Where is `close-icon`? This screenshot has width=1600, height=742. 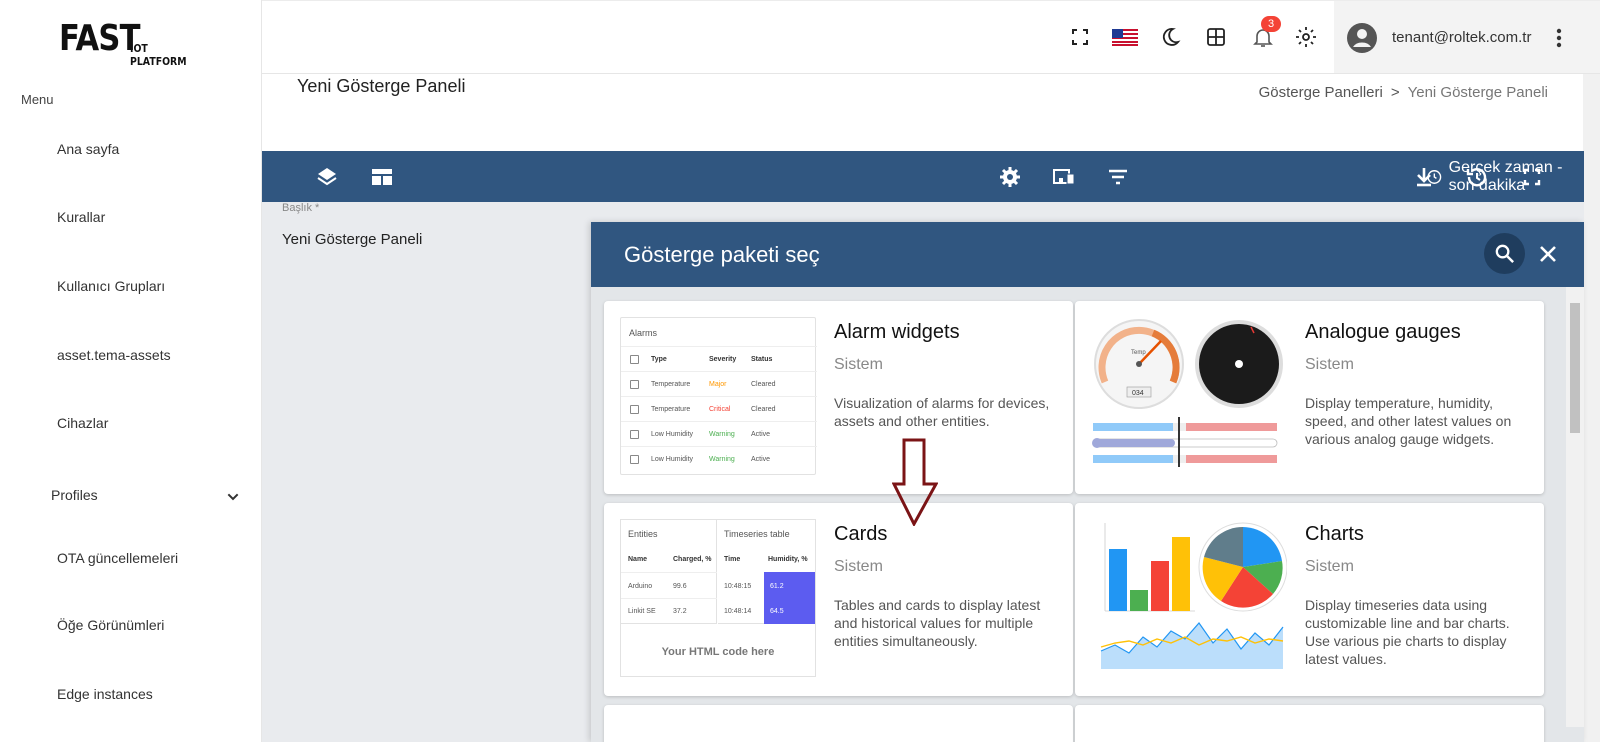
close-icon is located at coordinates (1548, 254).